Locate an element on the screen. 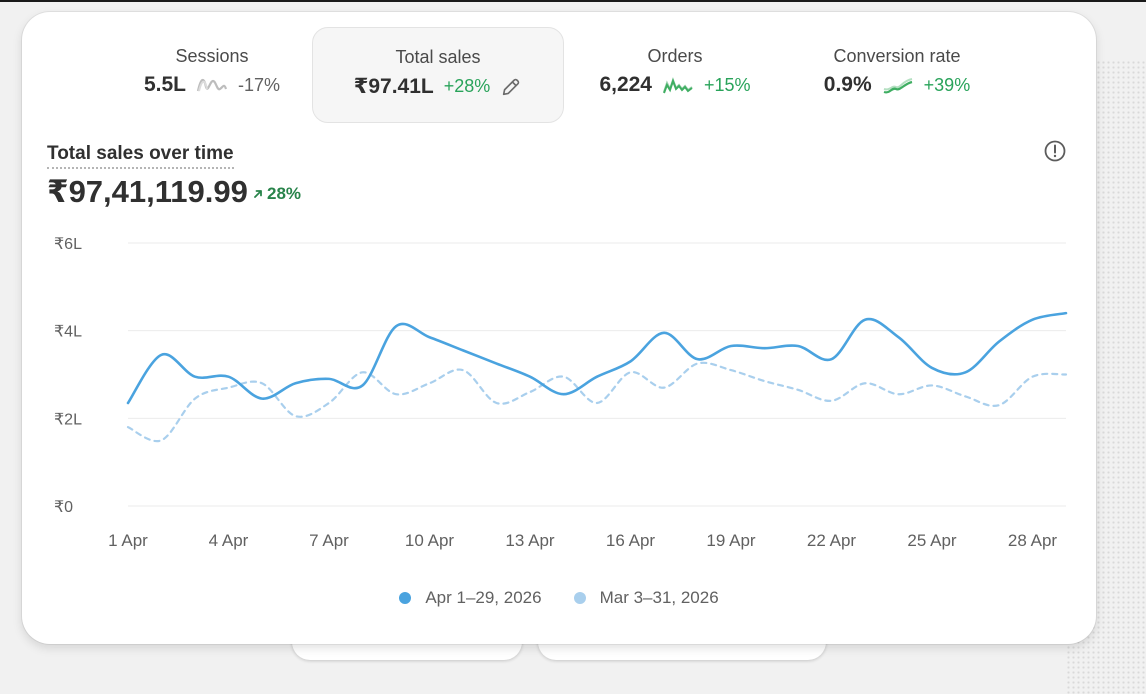 The height and width of the screenshot is (694, 1146). legend-item-previous: Mar 3–31, 2026 is located at coordinates (646, 598).